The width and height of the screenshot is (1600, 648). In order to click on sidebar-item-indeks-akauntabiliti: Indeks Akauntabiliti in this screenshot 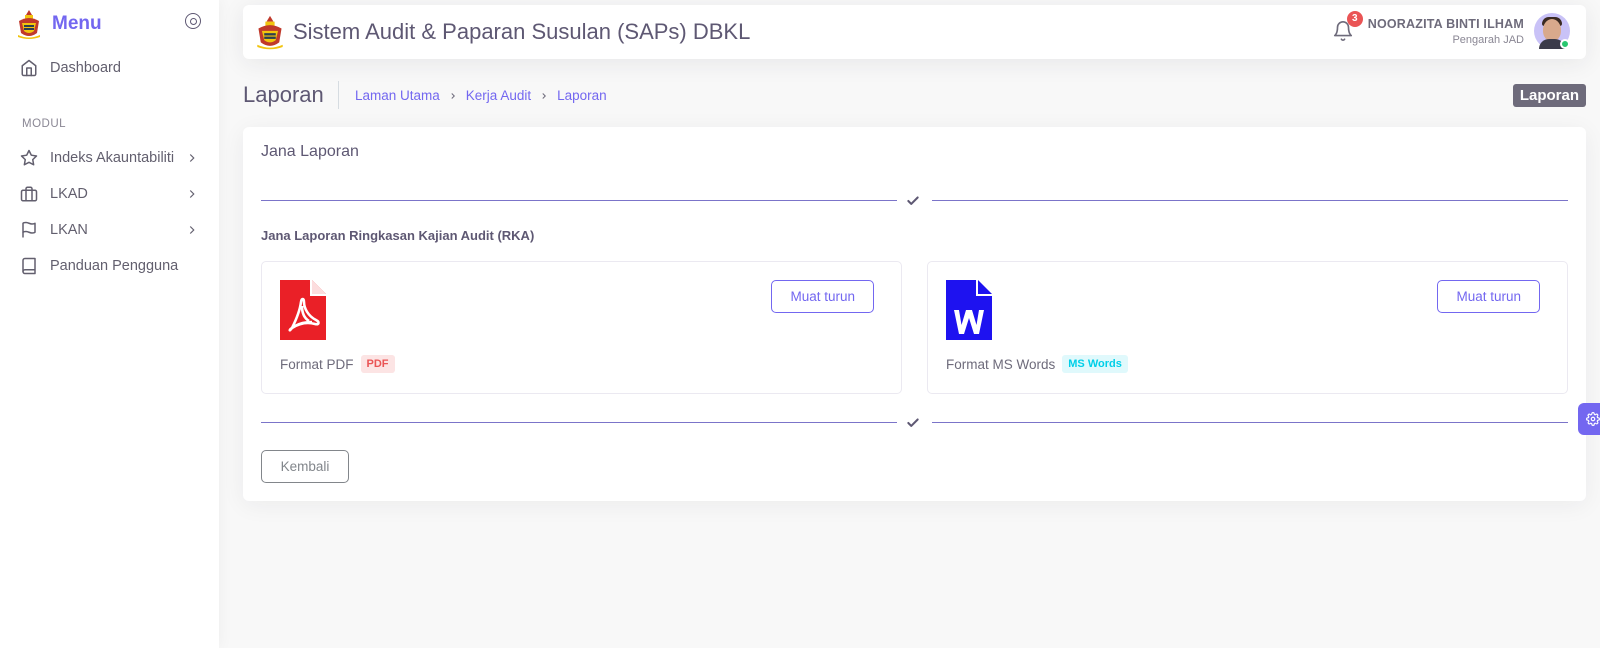, I will do `click(109, 158)`.